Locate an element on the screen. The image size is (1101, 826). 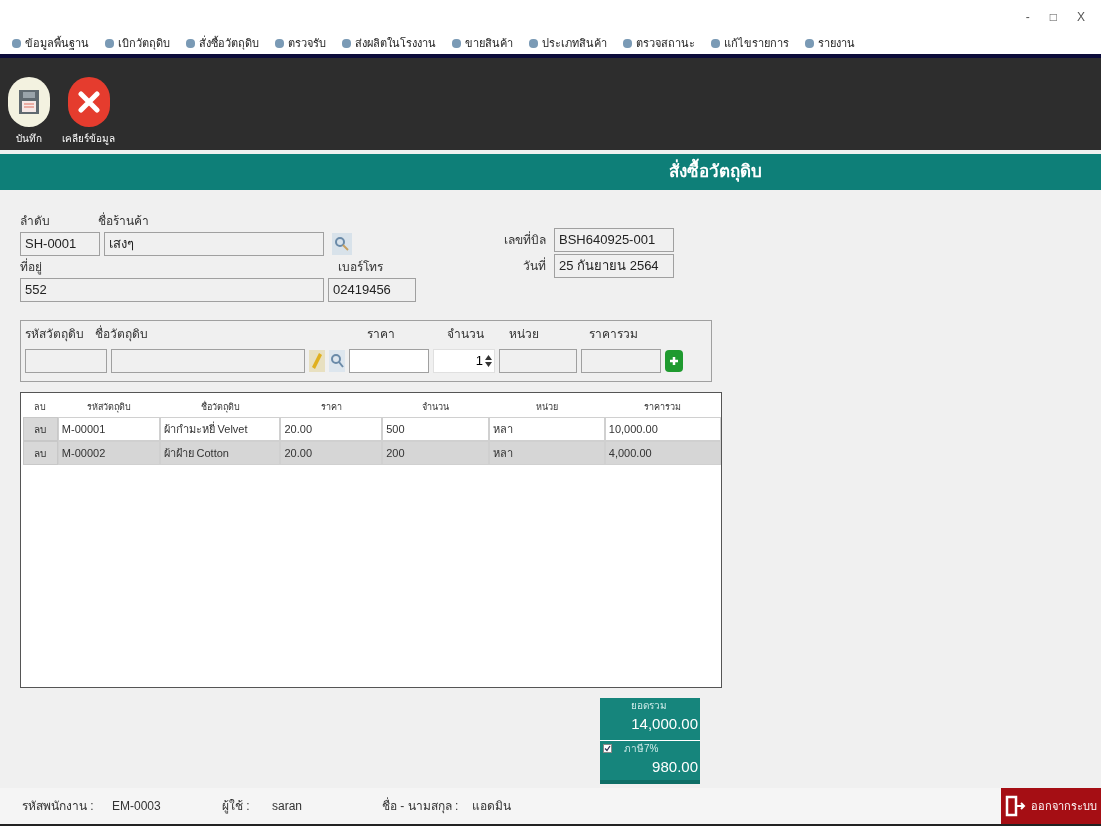
toolbar-button: เคลียร์ข้อมูล is located at coordinates (88, 111).